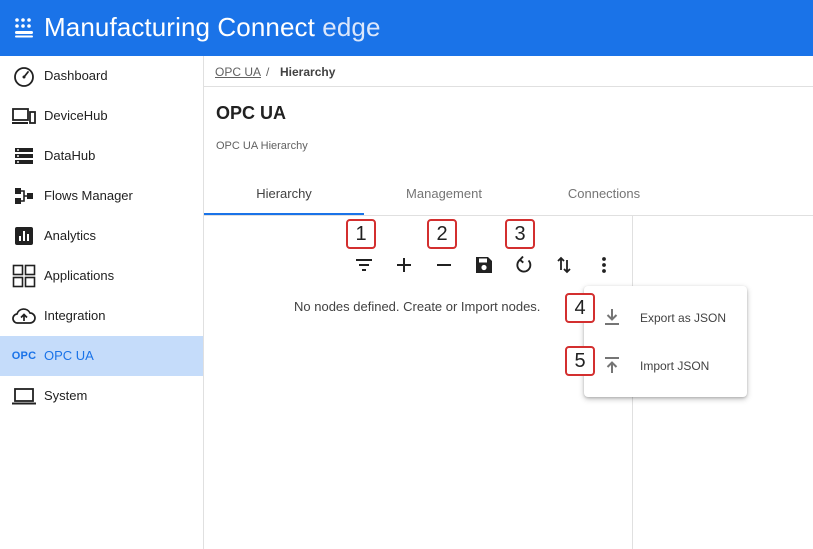 This screenshot has width=813, height=549. Describe the element at coordinates (580, 361) in the screenshot. I see `callout-badge-5: 5` at that location.